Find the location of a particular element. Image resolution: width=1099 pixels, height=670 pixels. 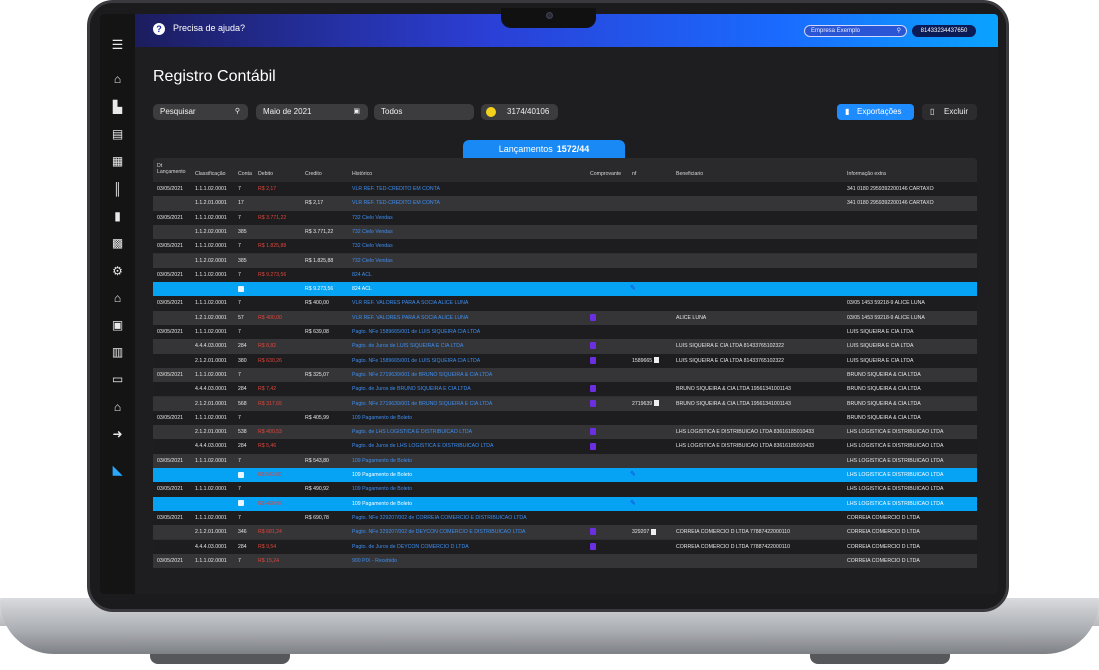

table-row-selected: R$ 9.273,56 824 ACL ✎ is located at coordinates (565, 289).